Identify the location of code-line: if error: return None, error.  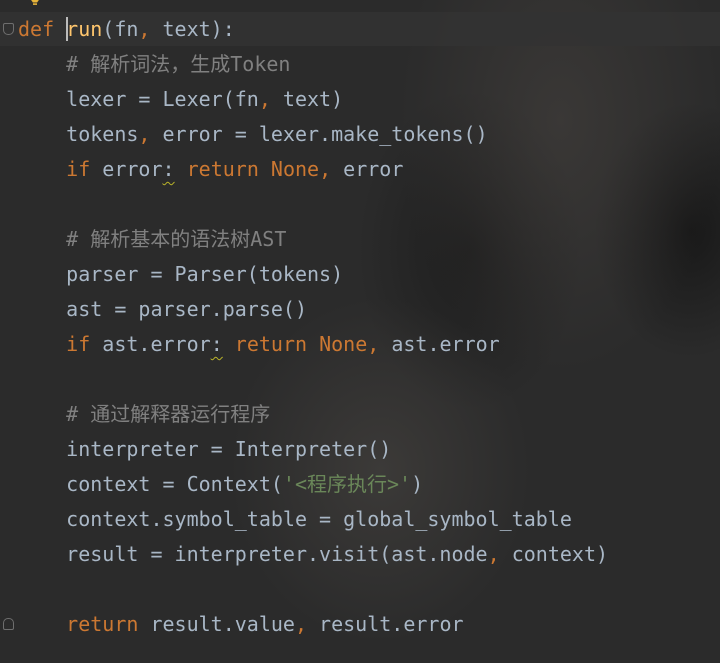
(313, 169).